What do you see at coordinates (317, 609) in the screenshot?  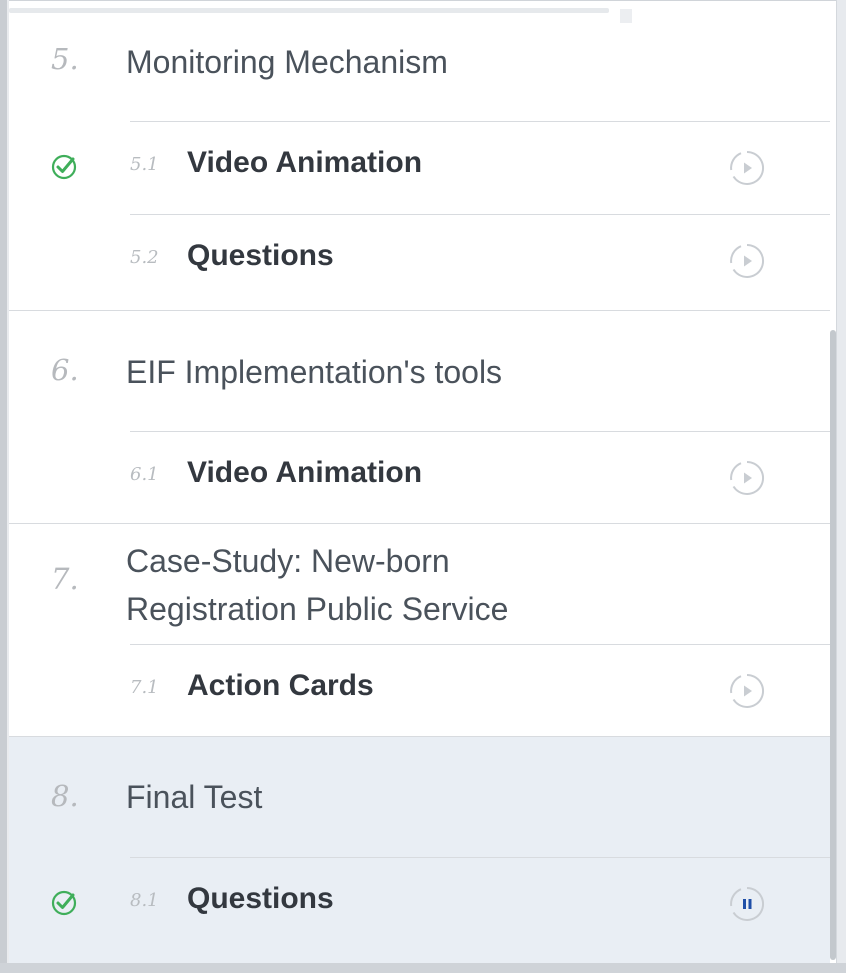 I see `section-title-line-2: Registration Public Service` at bounding box center [317, 609].